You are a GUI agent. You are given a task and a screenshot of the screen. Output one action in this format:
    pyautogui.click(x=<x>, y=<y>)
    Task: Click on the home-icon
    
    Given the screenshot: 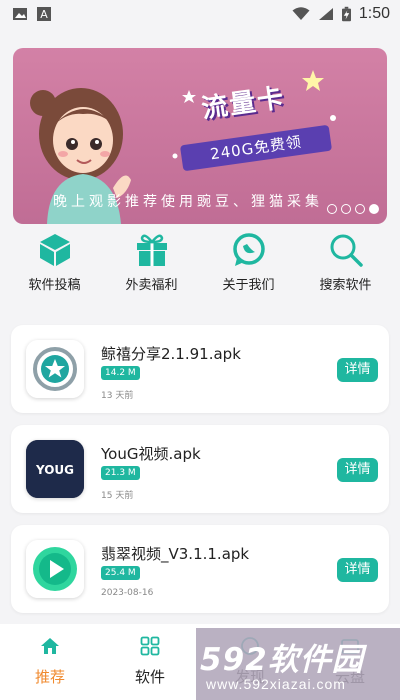 What is the action you would take?
    pyautogui.click(x=50, y=646)
    